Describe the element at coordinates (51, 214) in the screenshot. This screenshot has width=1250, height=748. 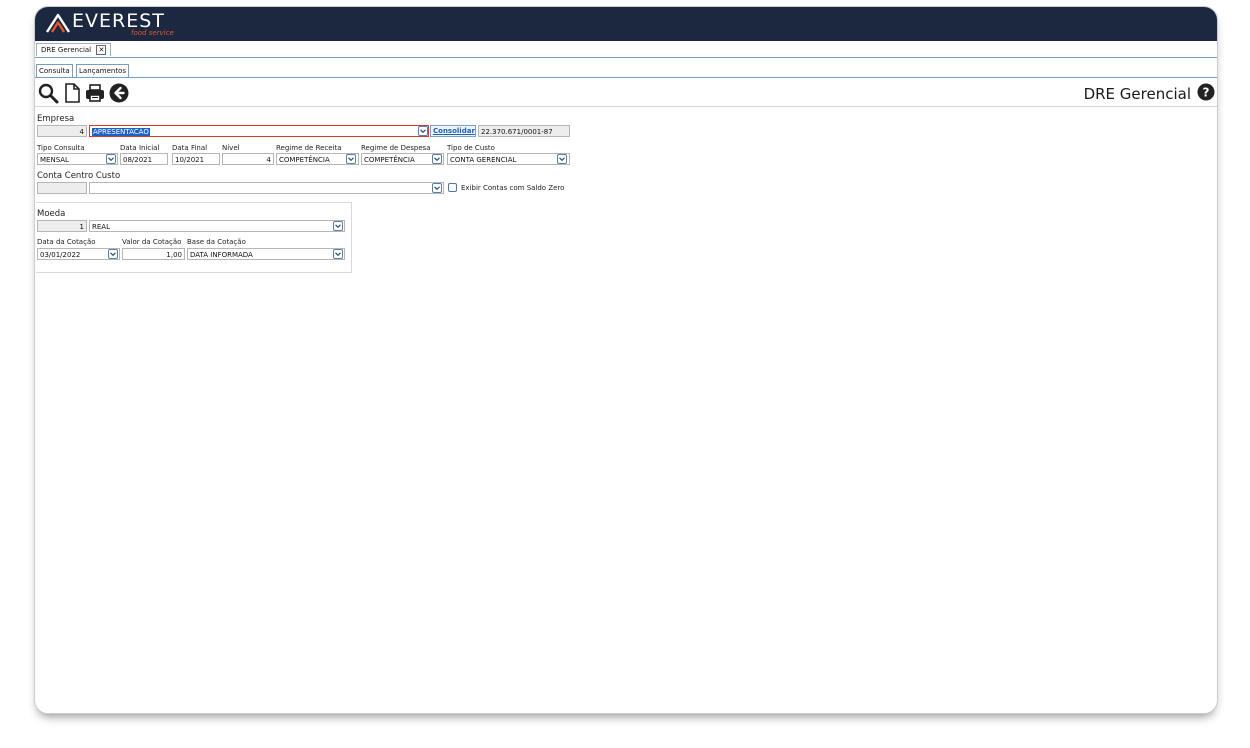
I see `moeda-label: Moeda` at that location.